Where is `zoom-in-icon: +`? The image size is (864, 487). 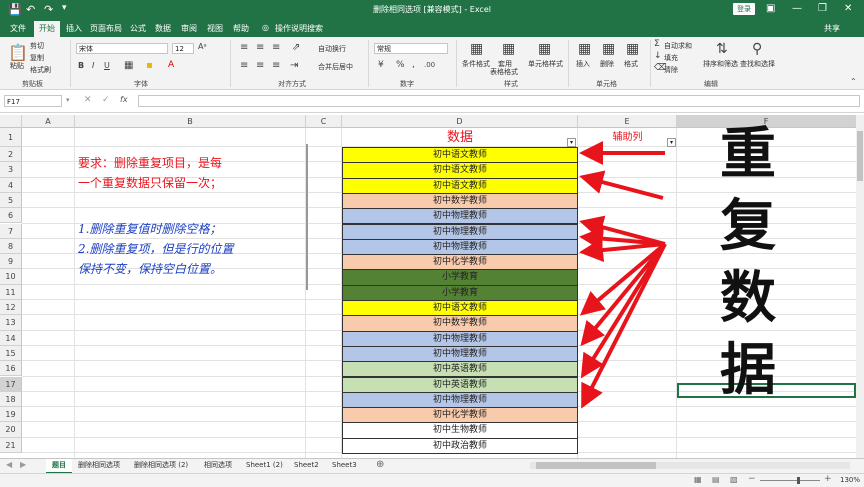 zoom-in-icon: + is located at coordinates (828, 479).